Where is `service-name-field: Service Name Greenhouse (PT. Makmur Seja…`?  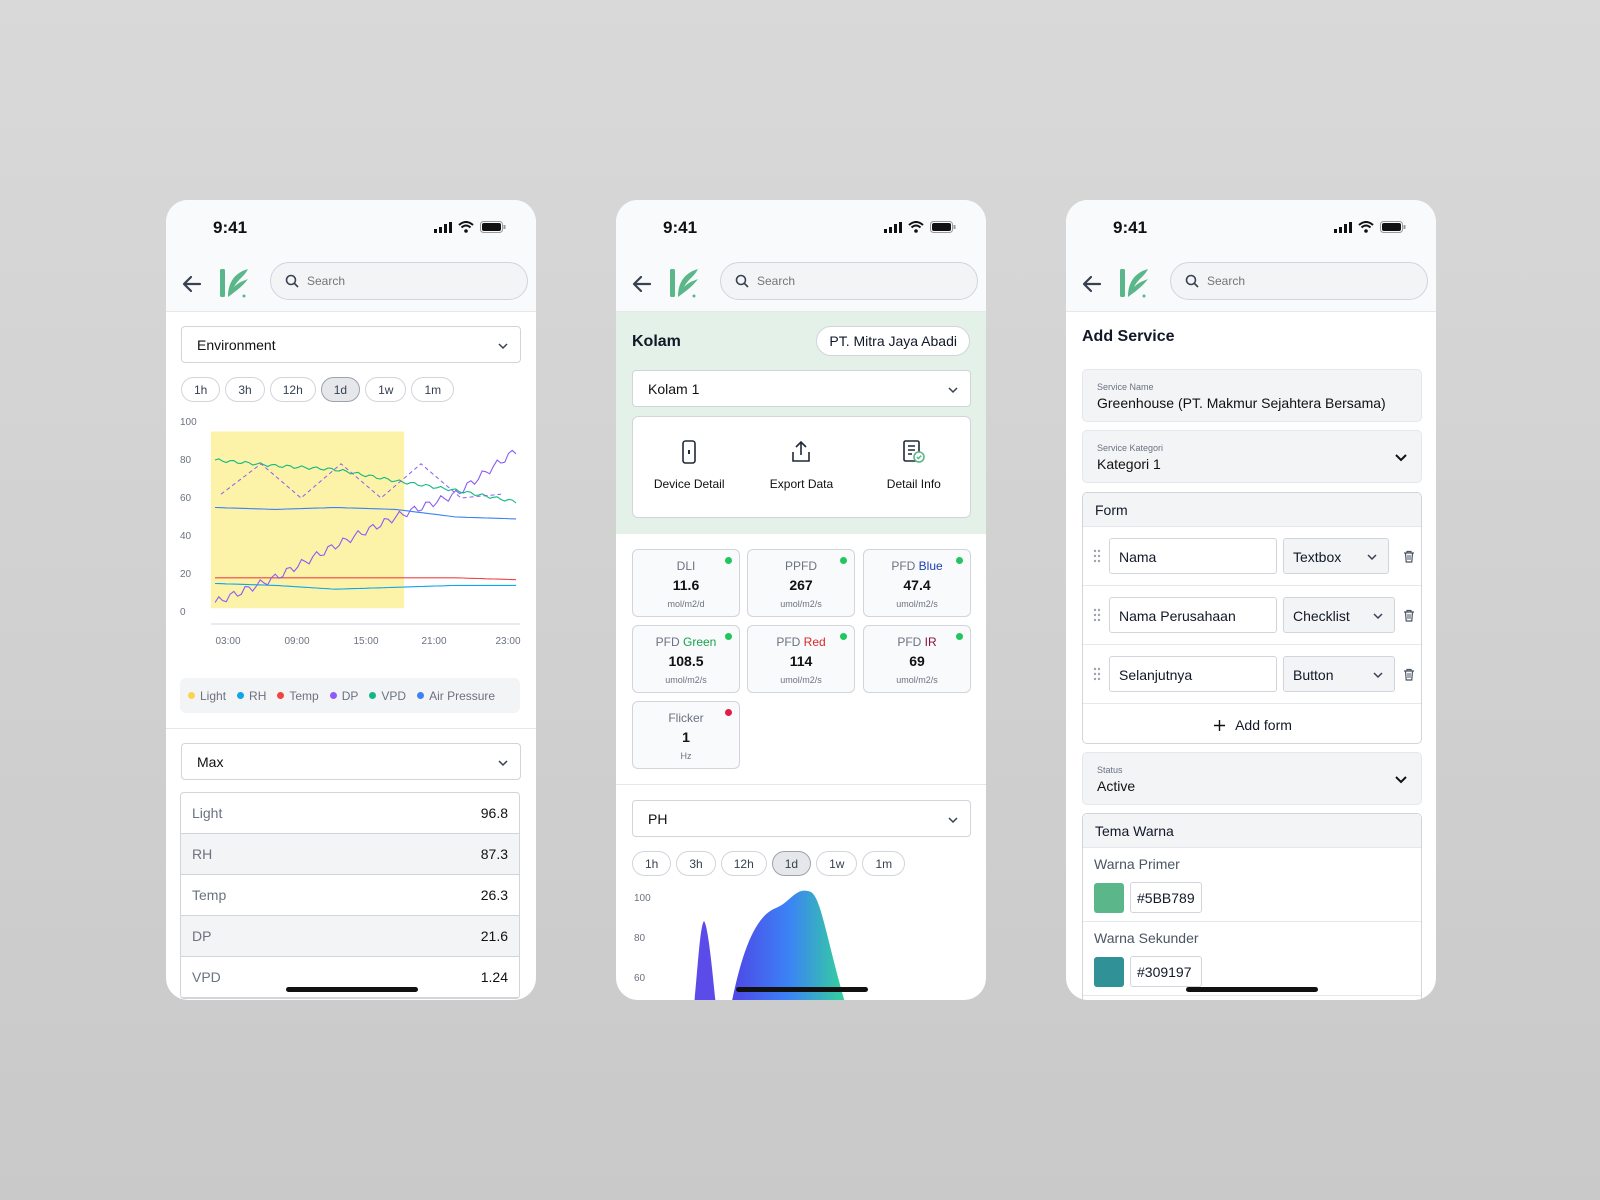 service-name-field: Service Name Greenhouse (PT. Makmur Seja… is located at coordinates (1252, 395).